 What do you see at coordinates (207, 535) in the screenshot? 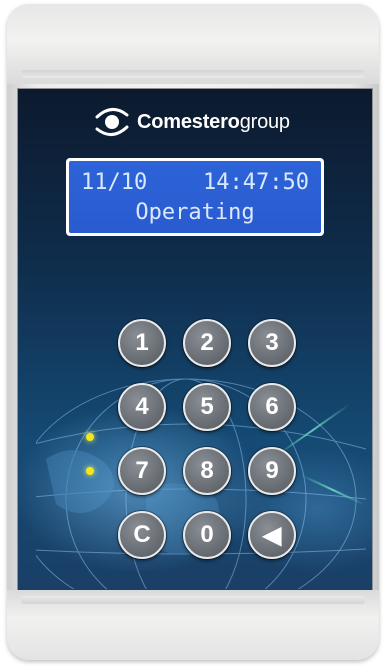
I see `key-0: 0` at bounding box center [207, 535].